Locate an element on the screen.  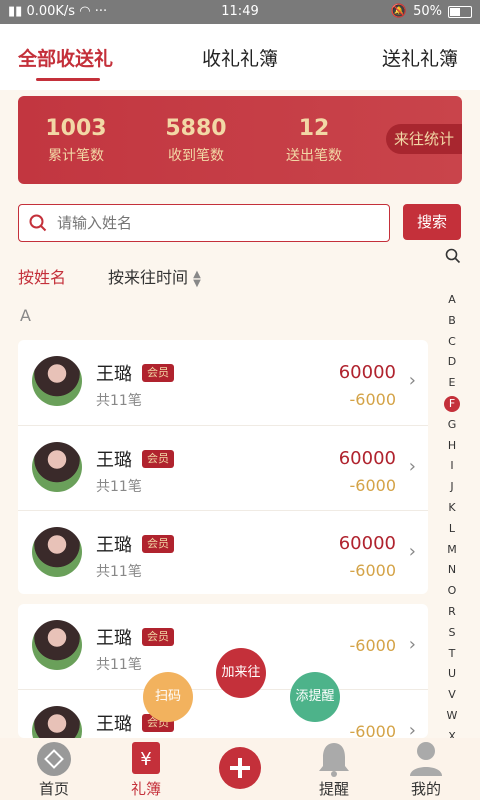
alphabet-index: ABCDEFGHIJKLMNORSTUVWX is located at coordinates (452, 519).